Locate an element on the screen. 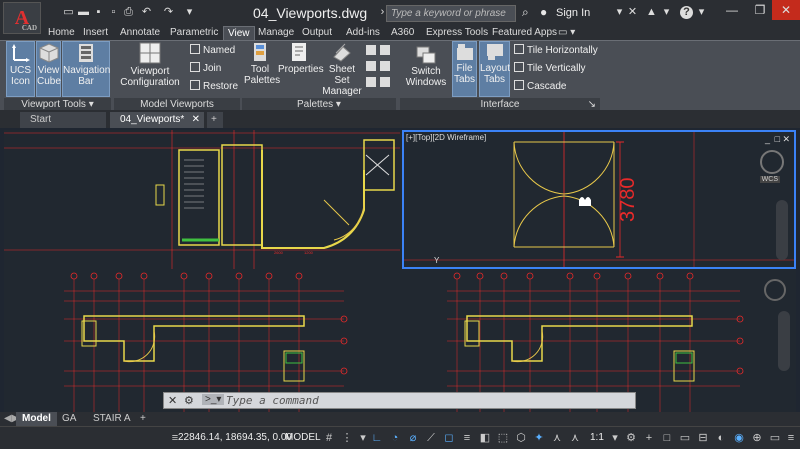  snap-icon: ⋮ is located at coordinates (347, 438).